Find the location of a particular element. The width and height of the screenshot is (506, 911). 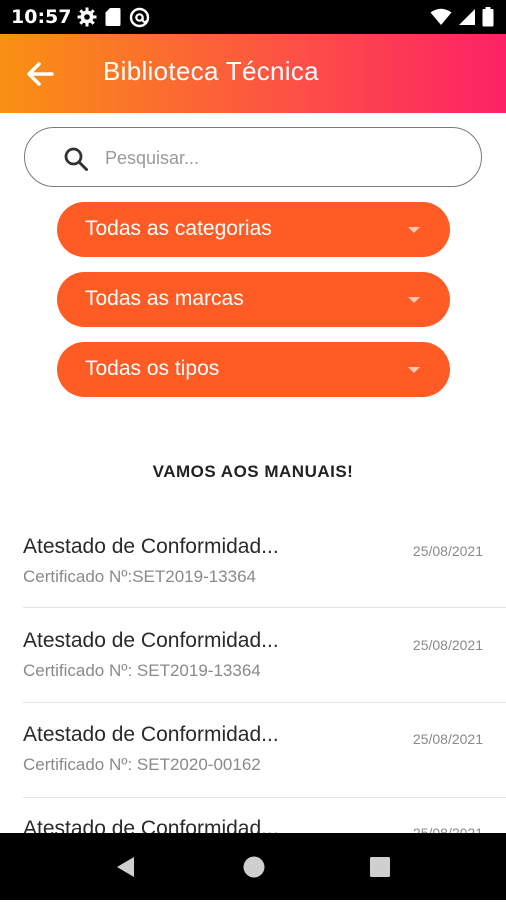

category-dropdown: Todas as categorias is located at coordinates (253, 229).